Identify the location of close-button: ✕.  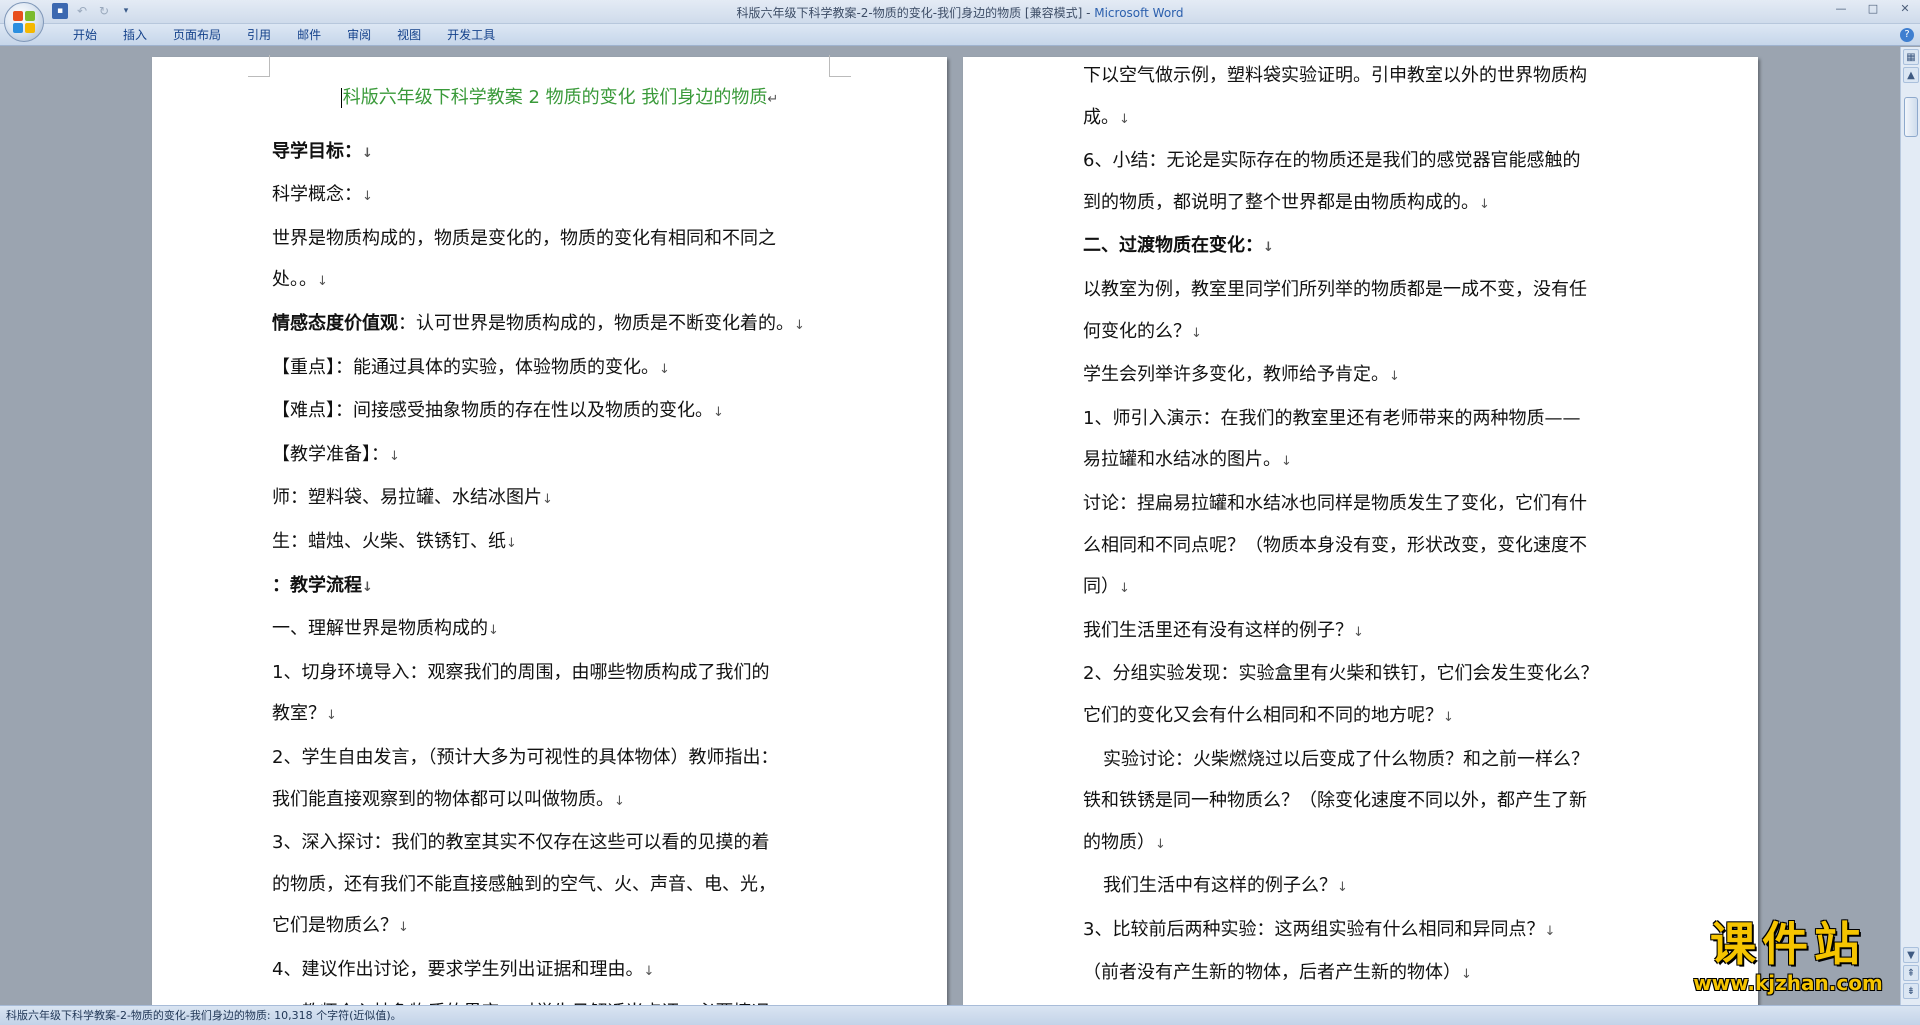
(1905, 8).